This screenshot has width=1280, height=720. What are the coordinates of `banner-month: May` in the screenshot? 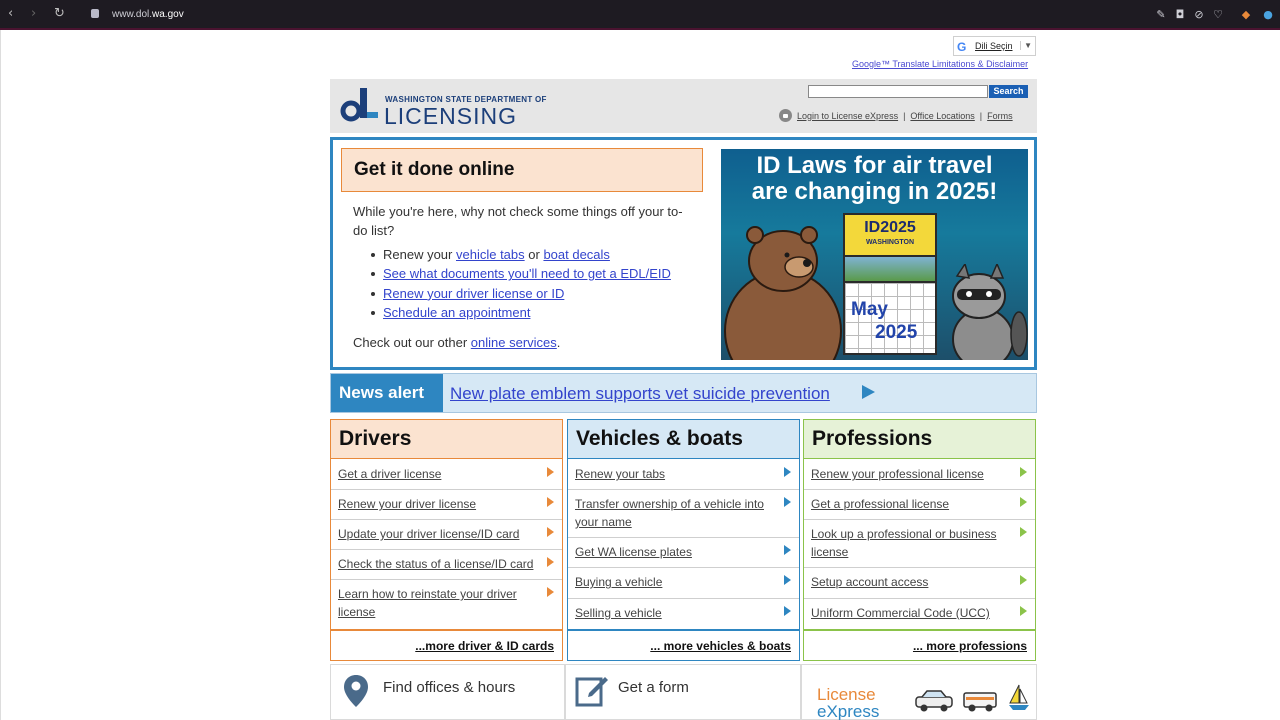 It's located at (869, 309).